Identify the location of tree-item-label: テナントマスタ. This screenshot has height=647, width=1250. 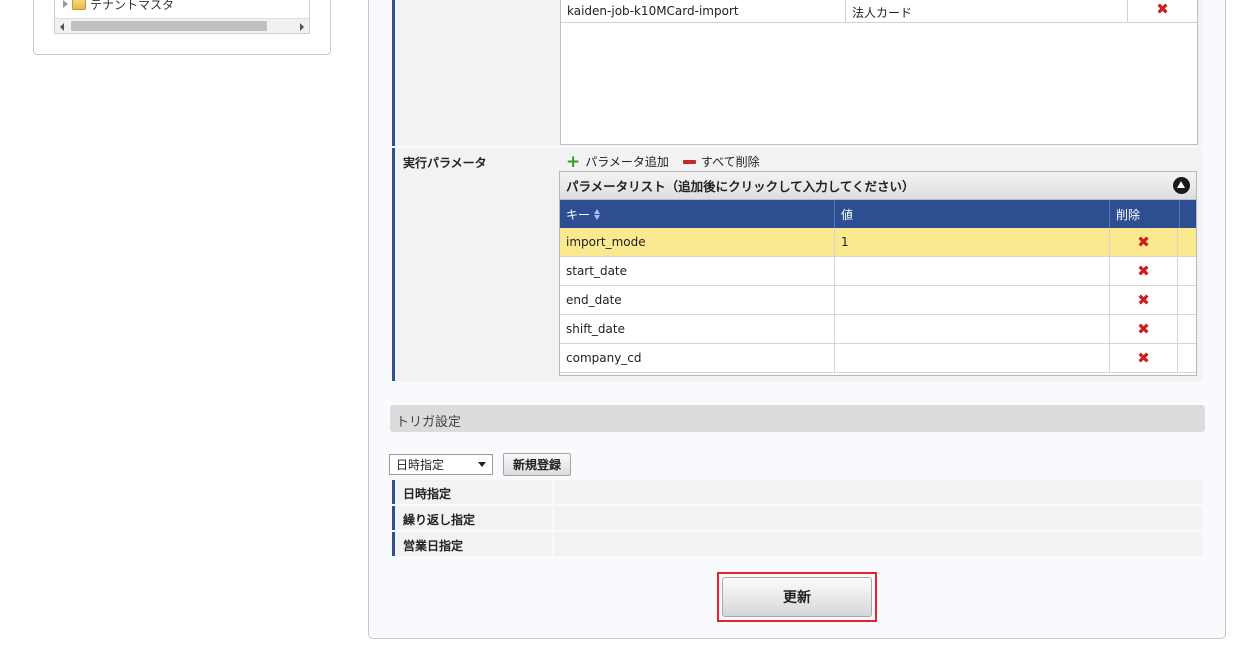
(132, 6).